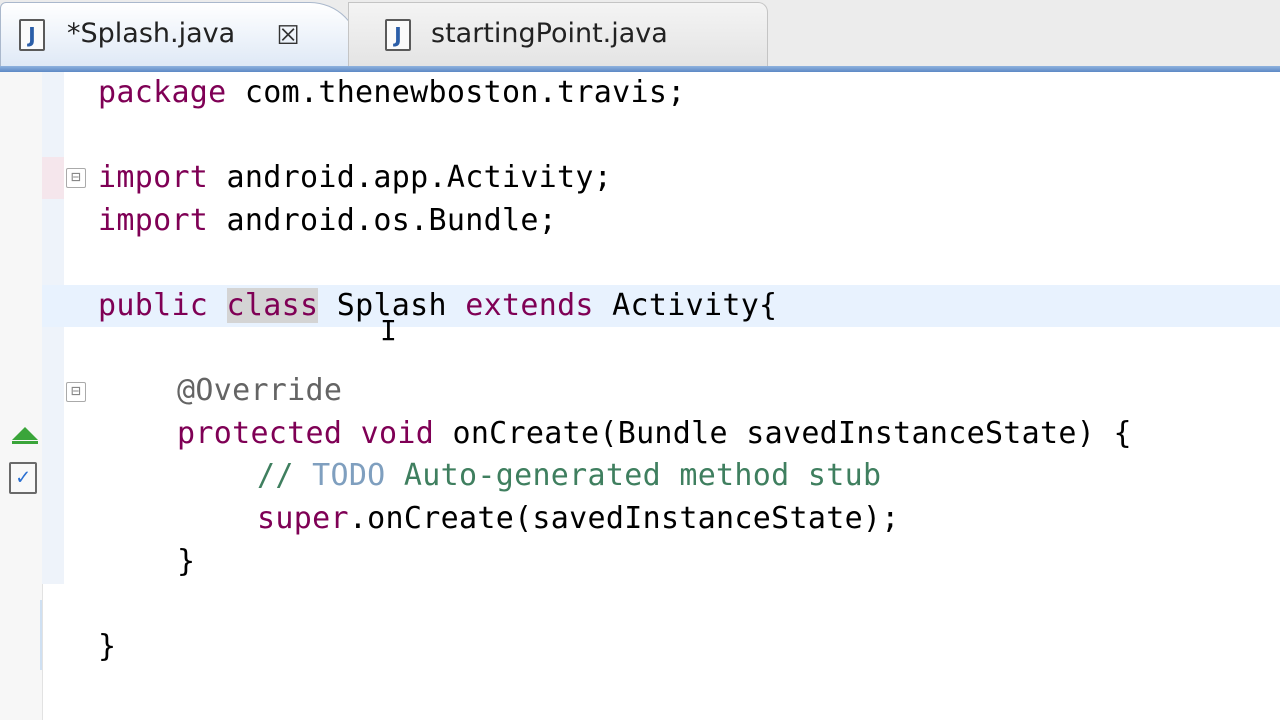 This screenshot has width=1280, height=720. I want to click on code-line-annotation: @Override, so click(260, 390).